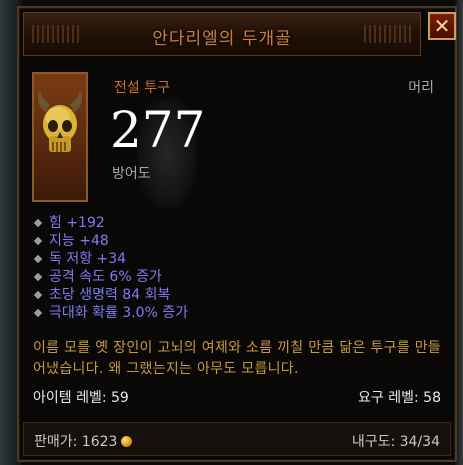  I want to click on stat-text: 초당 생명력 84 회복, so click(110, 295).